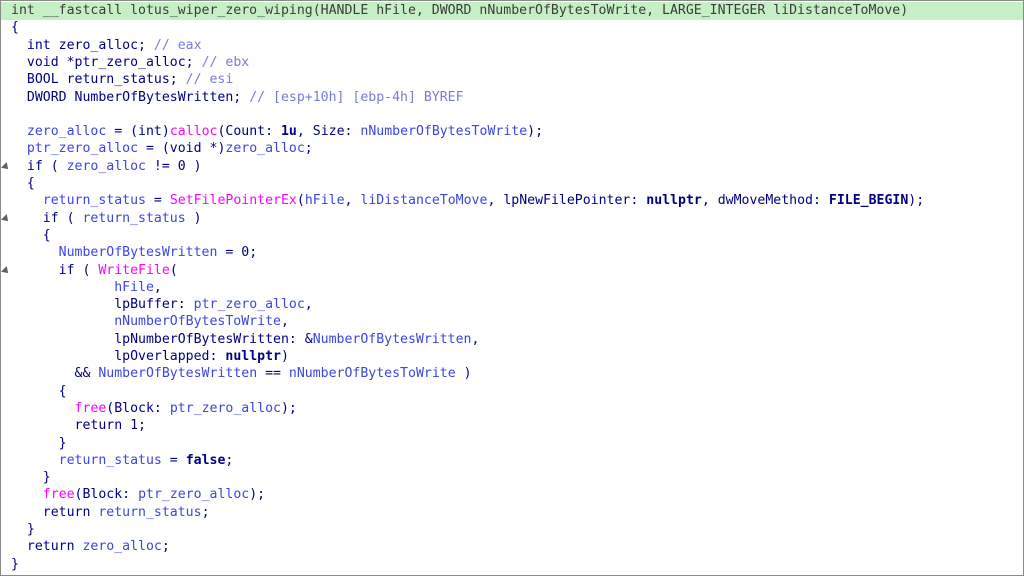  What do you see at coordinates (512, 288) in the screenshot?
I see `code-line: hFile,` at bounding box center [512, 288].